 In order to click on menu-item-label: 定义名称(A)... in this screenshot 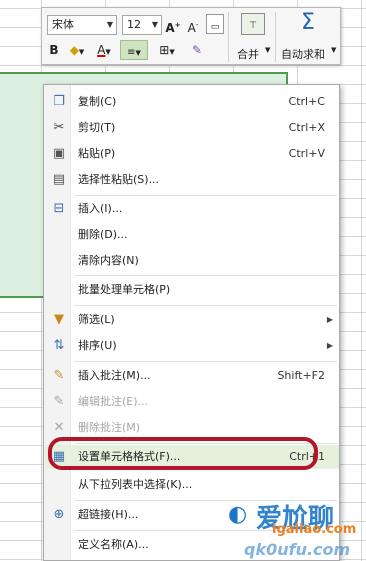, I will do `click(113, 544)`.